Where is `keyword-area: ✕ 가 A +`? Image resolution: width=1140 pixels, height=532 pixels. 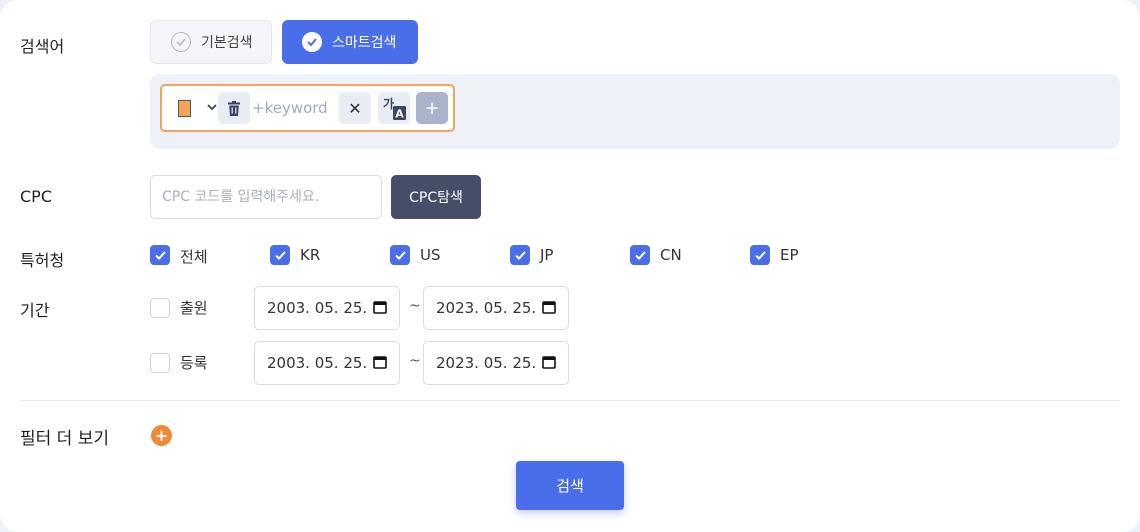 keyword-area: ✕ 가 A + is located at coordinates (635, 111).